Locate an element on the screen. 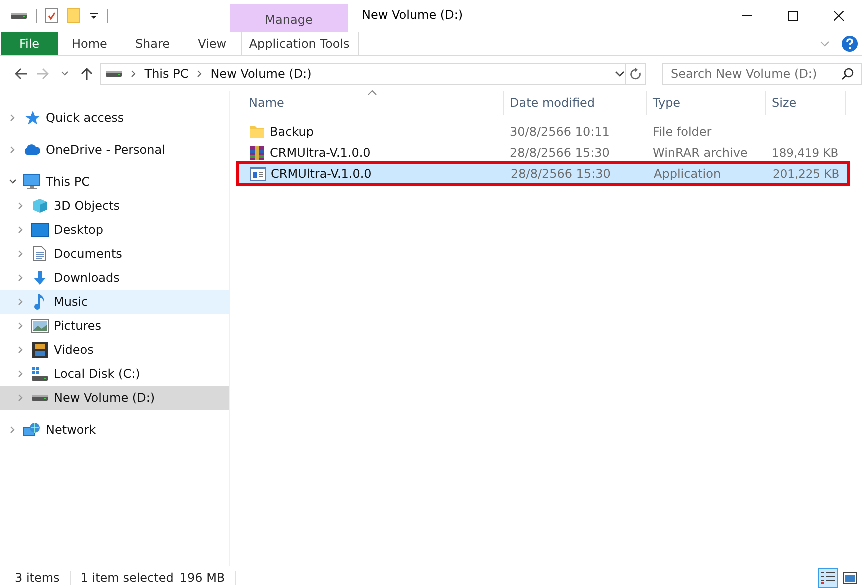 The width and height of the screenshot is (862, 588). nav-item: OneDrive - Personal is located at coordinates (114, 150).